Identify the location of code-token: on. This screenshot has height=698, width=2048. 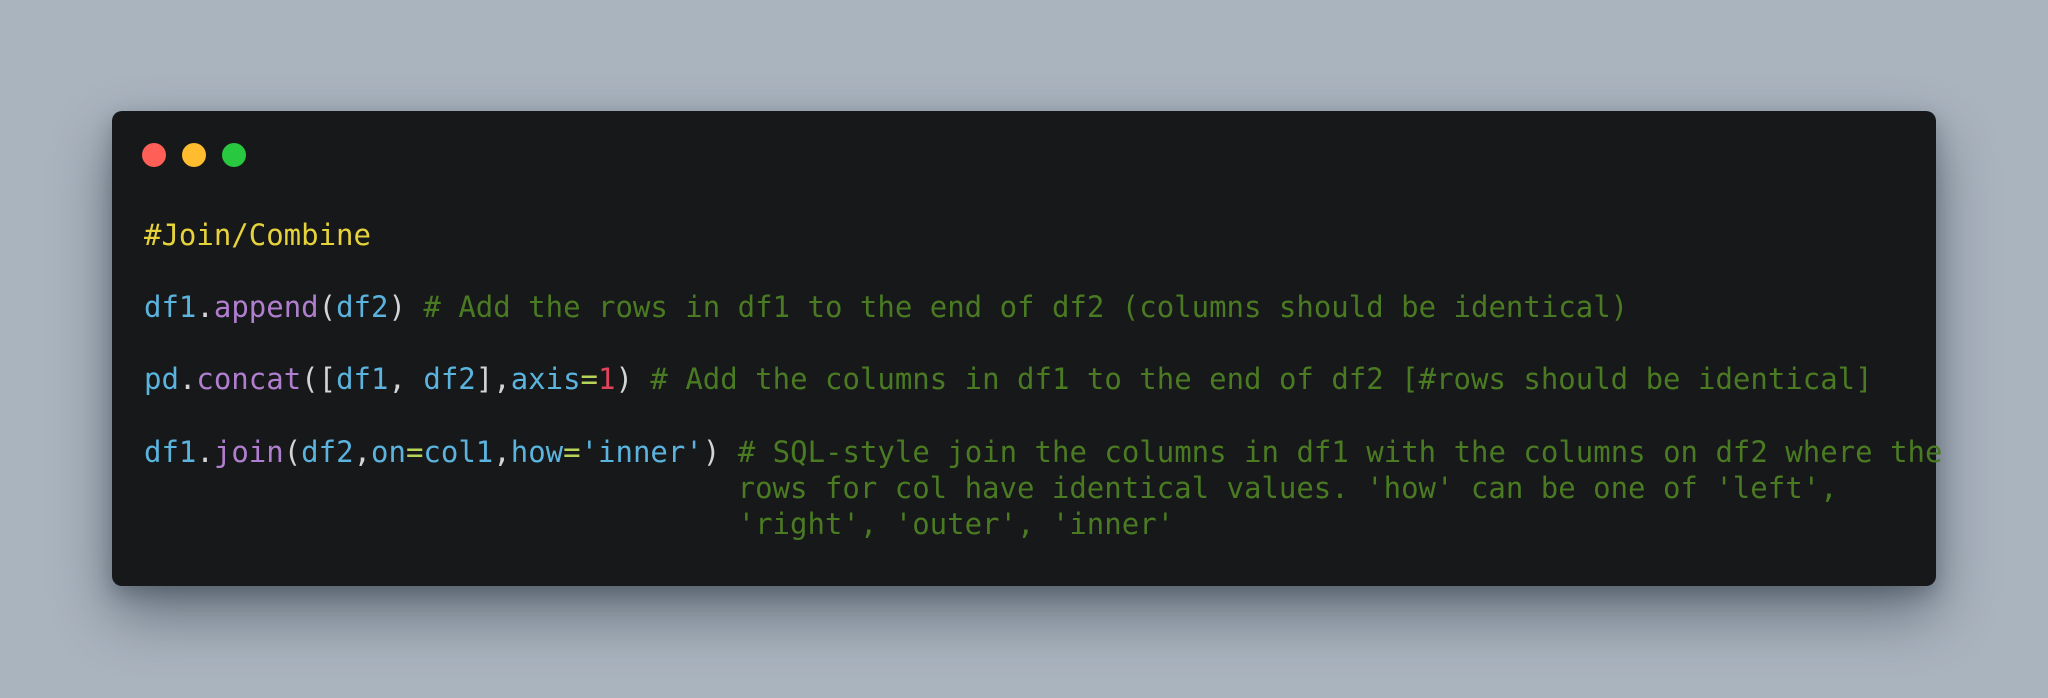
(388, 452).